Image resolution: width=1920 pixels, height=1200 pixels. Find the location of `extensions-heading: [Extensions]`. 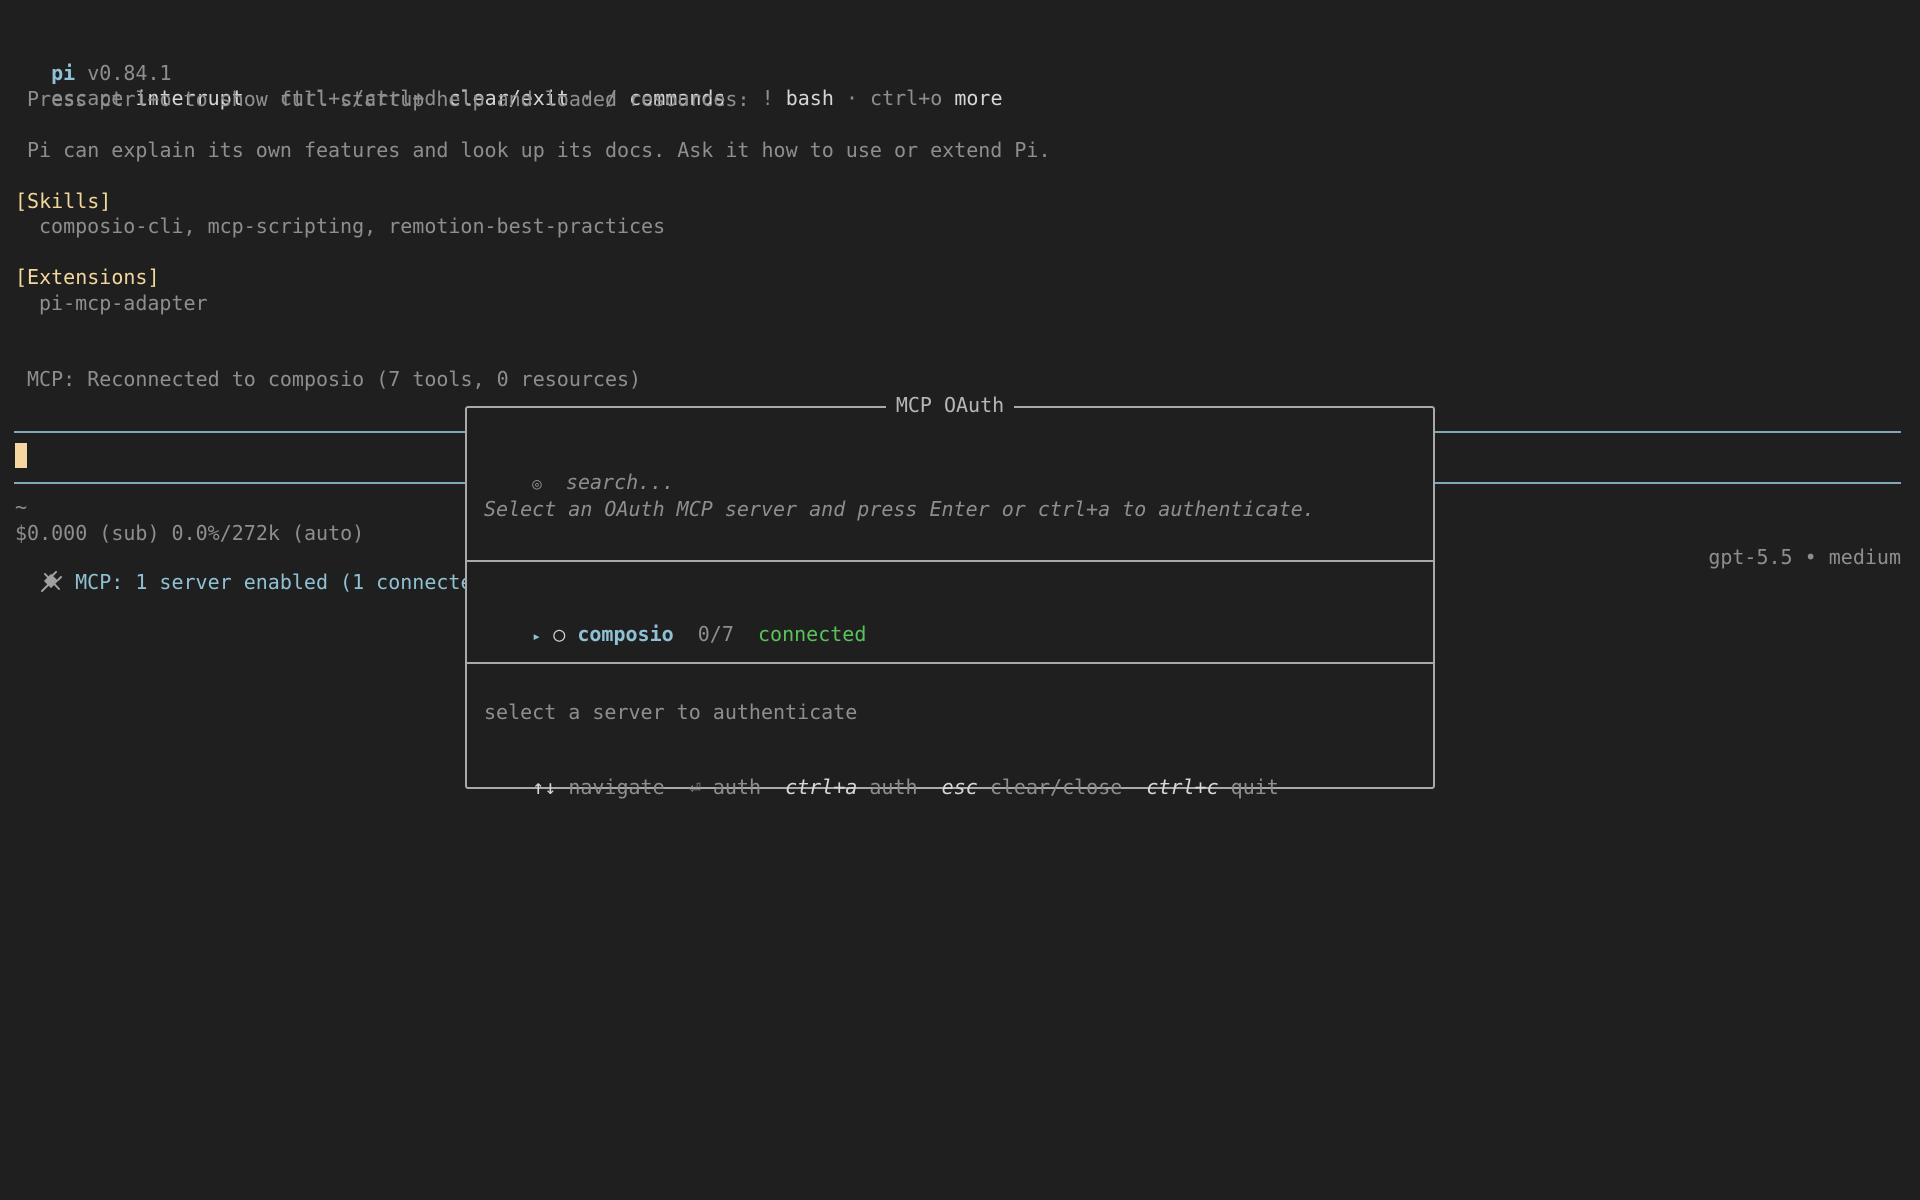

extensions-heading: [Extensions] is located at coordinates (87, 277).